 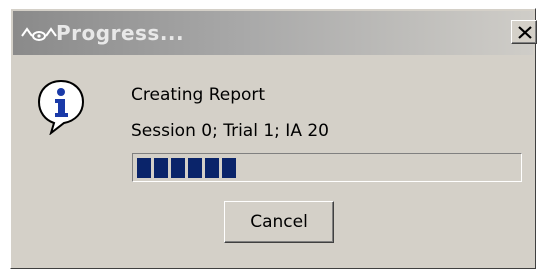 I want to click on close-icon, so click(x=525, y=32).